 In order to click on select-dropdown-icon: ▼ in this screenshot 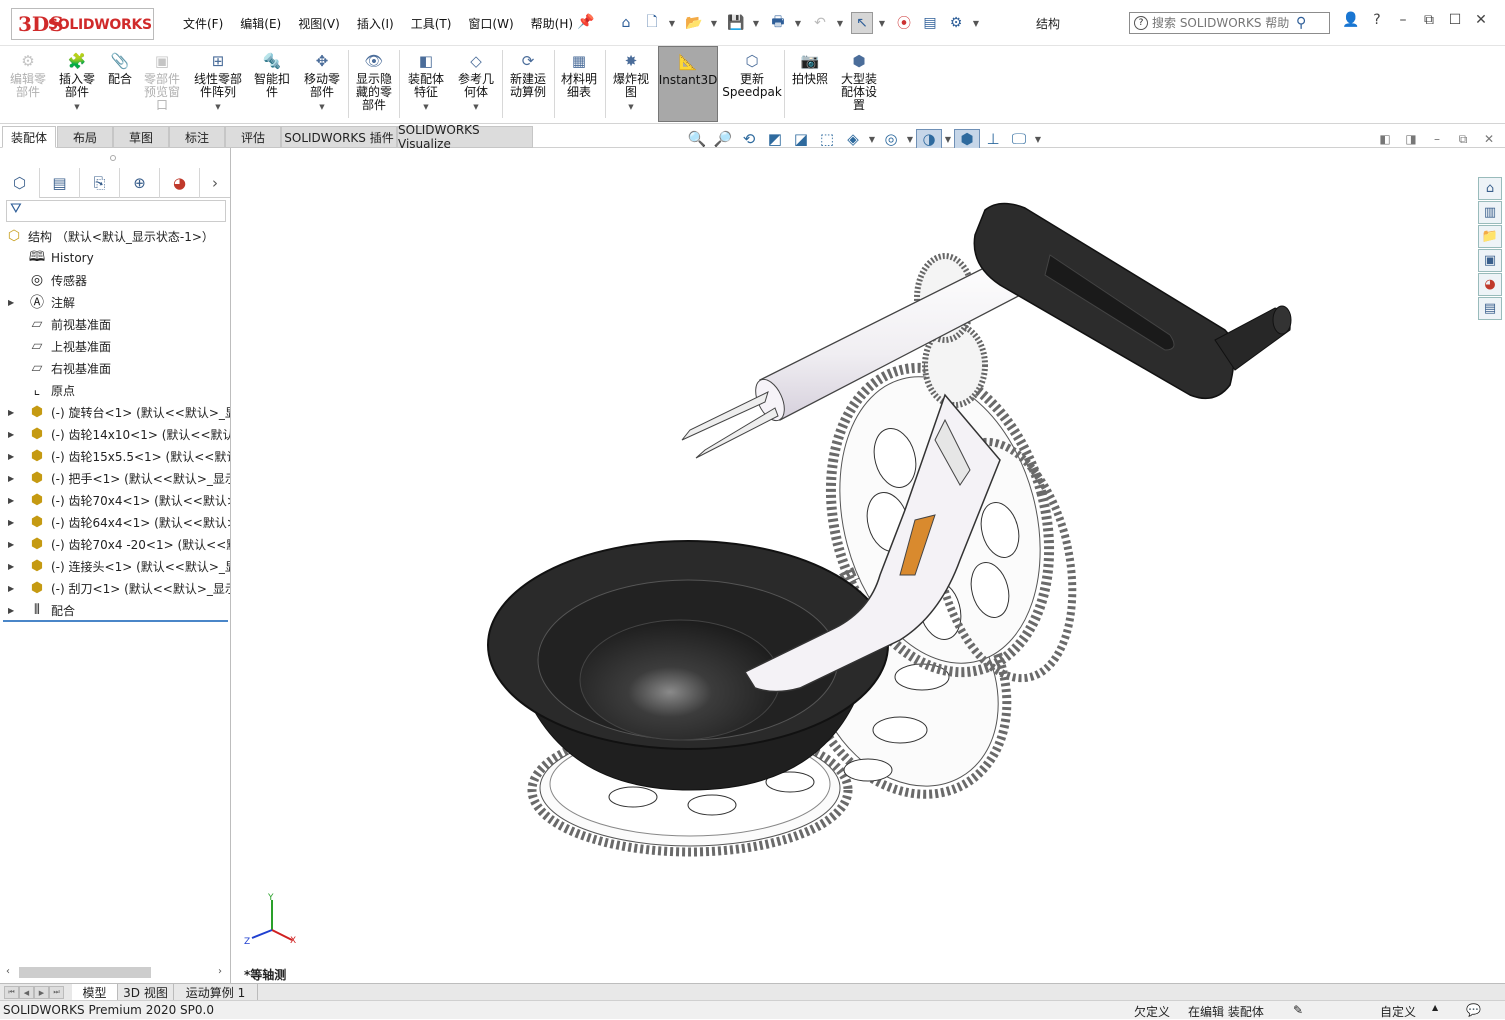, I will do `click(882, 23)`.